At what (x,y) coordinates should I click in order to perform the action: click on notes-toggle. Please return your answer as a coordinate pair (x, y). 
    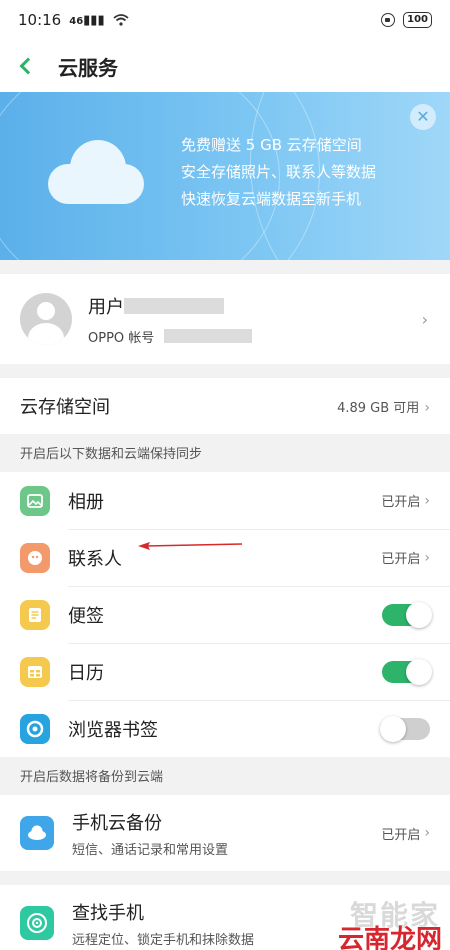
    Looking at the image, I should click on (407, 614).